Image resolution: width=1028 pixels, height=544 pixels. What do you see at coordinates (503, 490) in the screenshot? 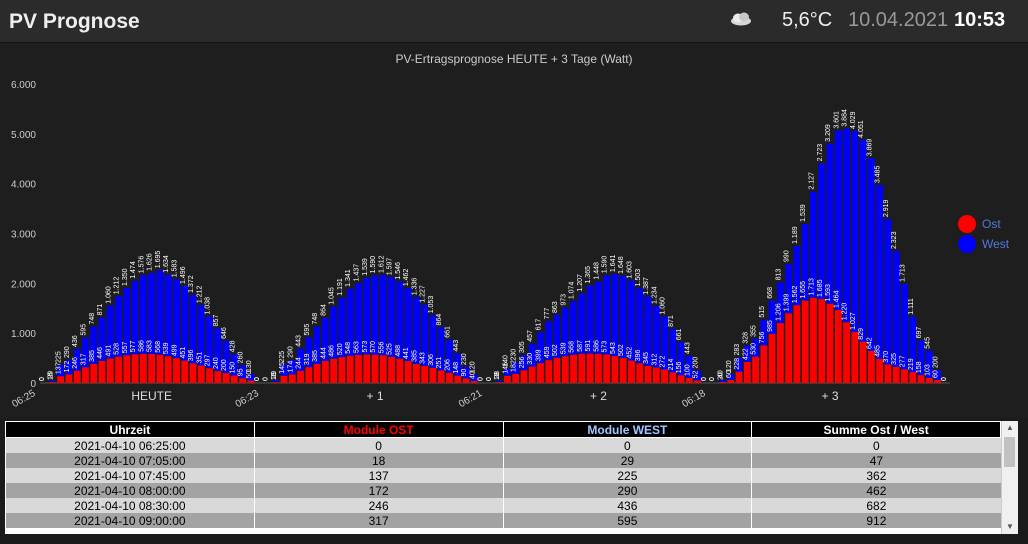
I see `table-row: 2021-04-10 08:00:00 172 290 462` at bounding box center [503, 490].